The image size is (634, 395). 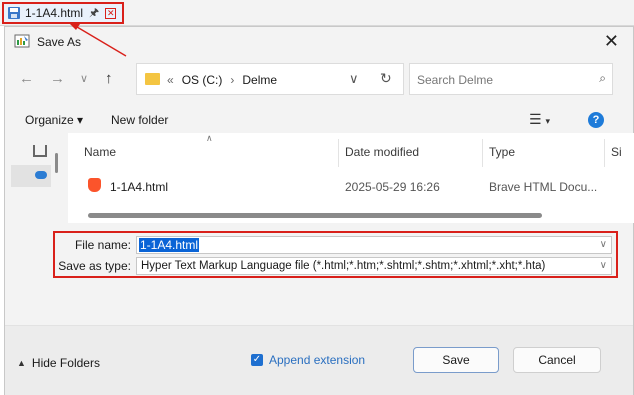 I want to click on pin-icon: 🖈, so click(x=94, y=13).